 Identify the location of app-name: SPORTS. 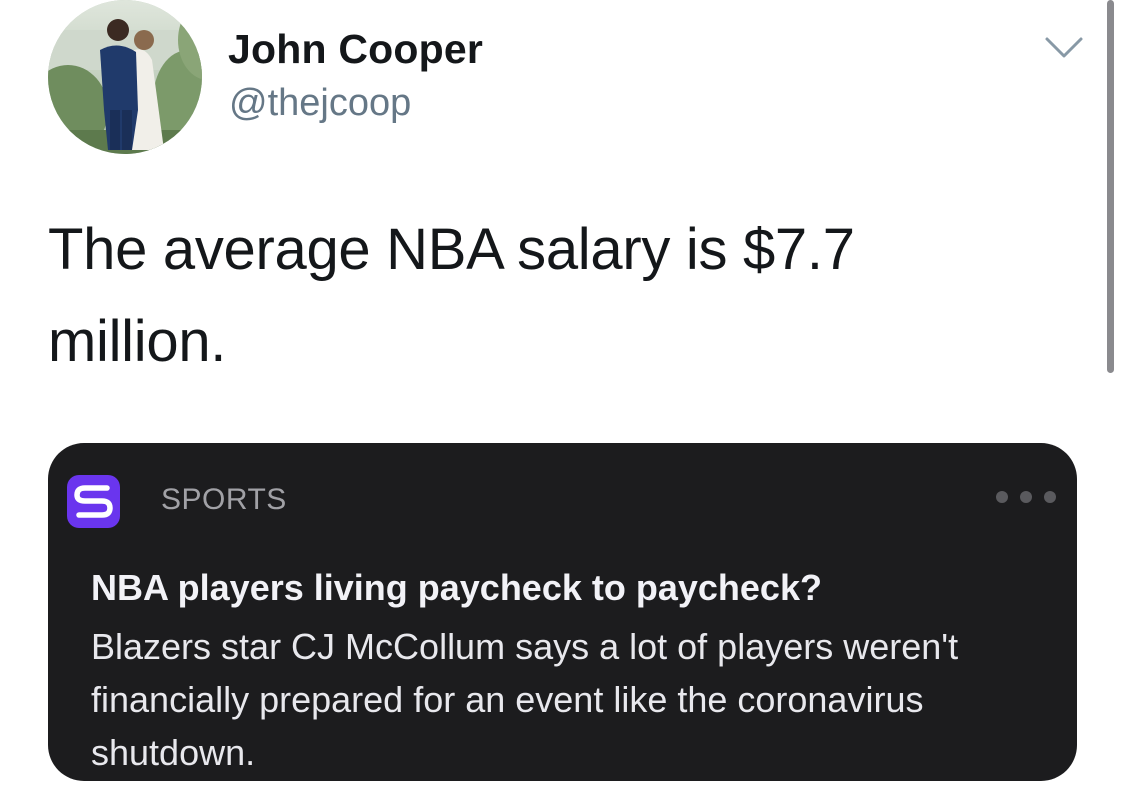
(224, 499).